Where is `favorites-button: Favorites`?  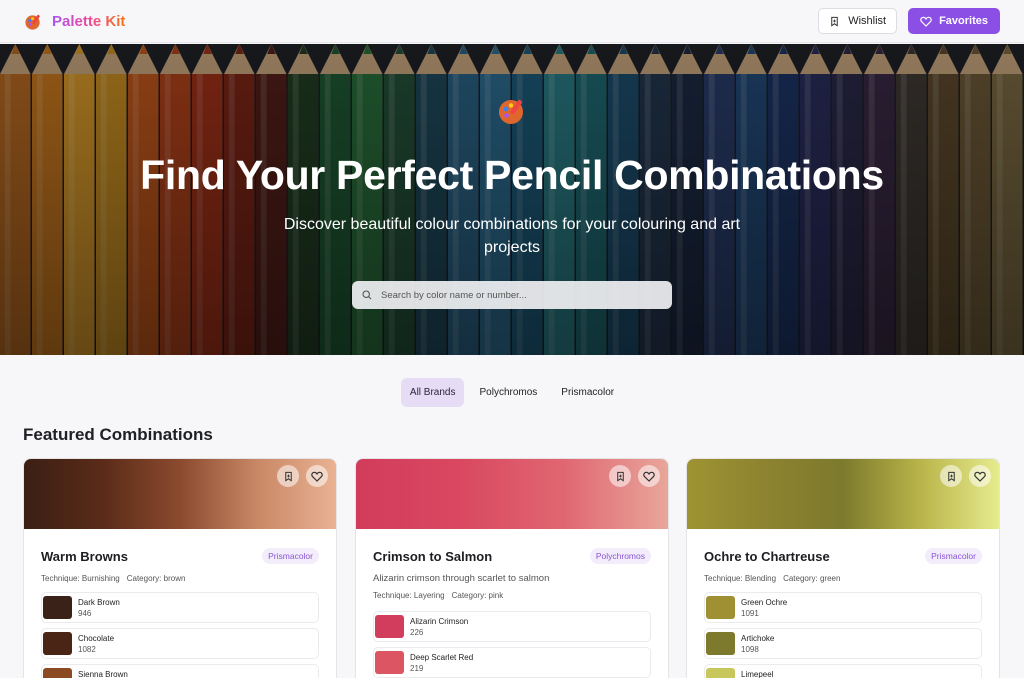
favorites-button: Favorites is located at coordinates (954, 21).